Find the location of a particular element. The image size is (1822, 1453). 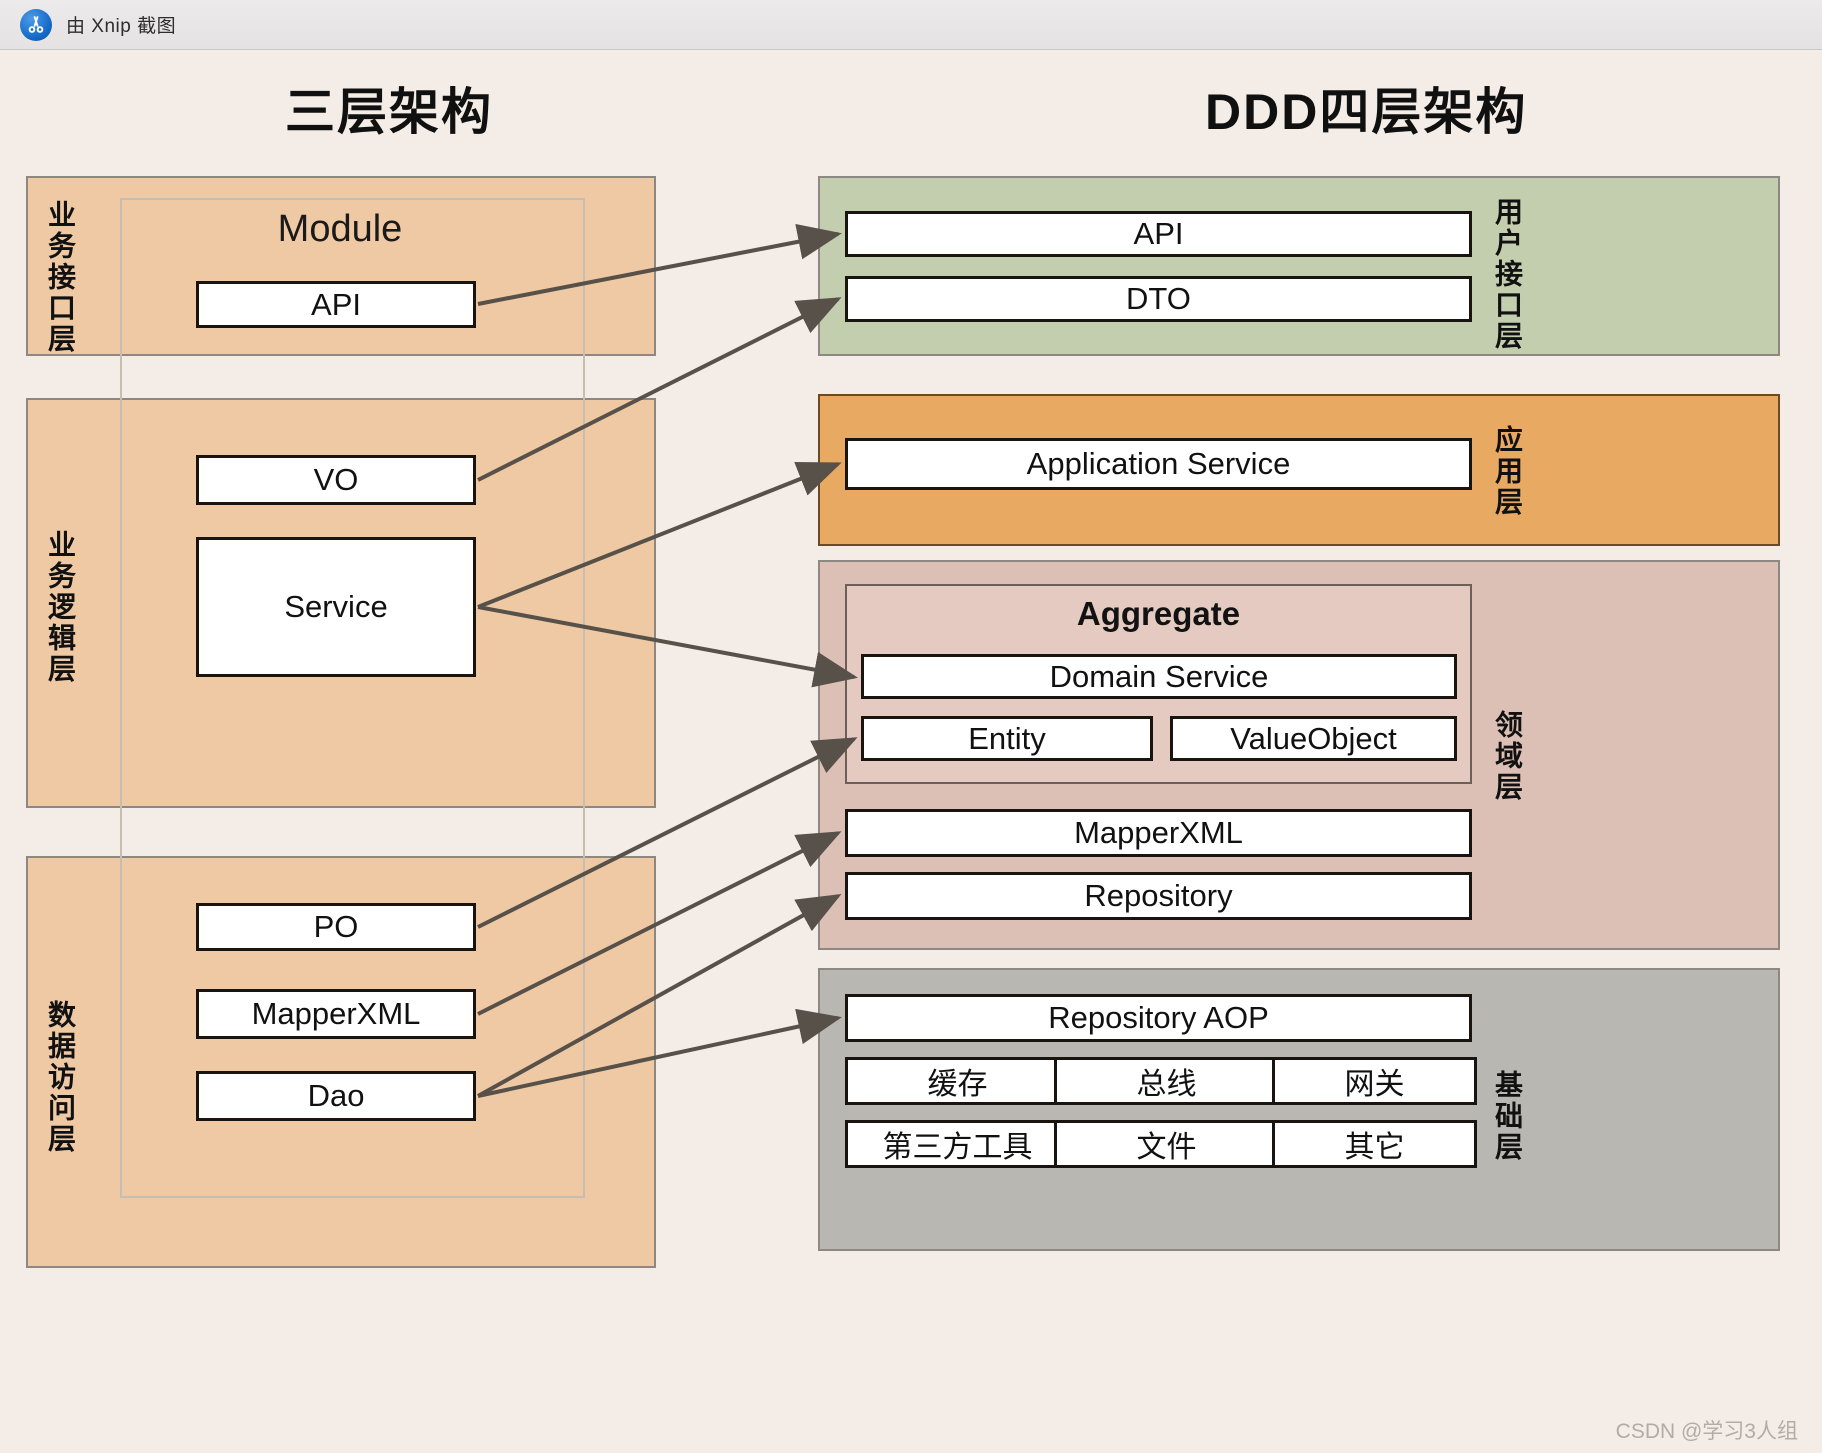

left-layer-label-business-logic: 业务逻辑层 is located at coordinates (60, 607).